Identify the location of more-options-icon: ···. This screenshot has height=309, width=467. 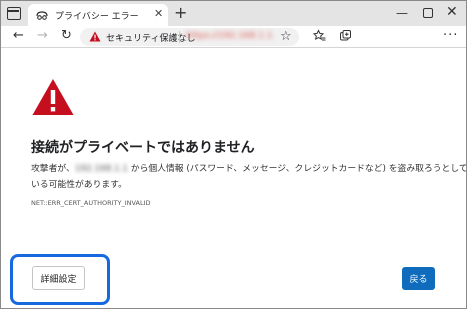
(450, 35).